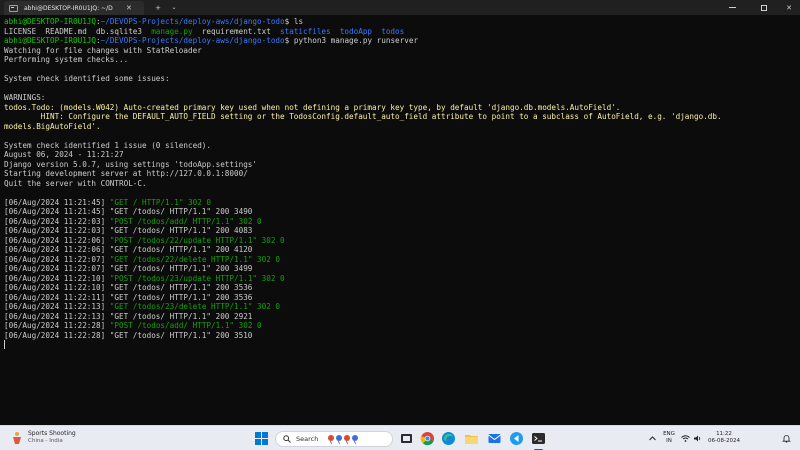 Image resolution: width=800 pixels, height=450 pixels. I want to click on terminal-tab: abhi@DESKTOP-IR0U1JQ: ~/D ✕, so click(74, 8).